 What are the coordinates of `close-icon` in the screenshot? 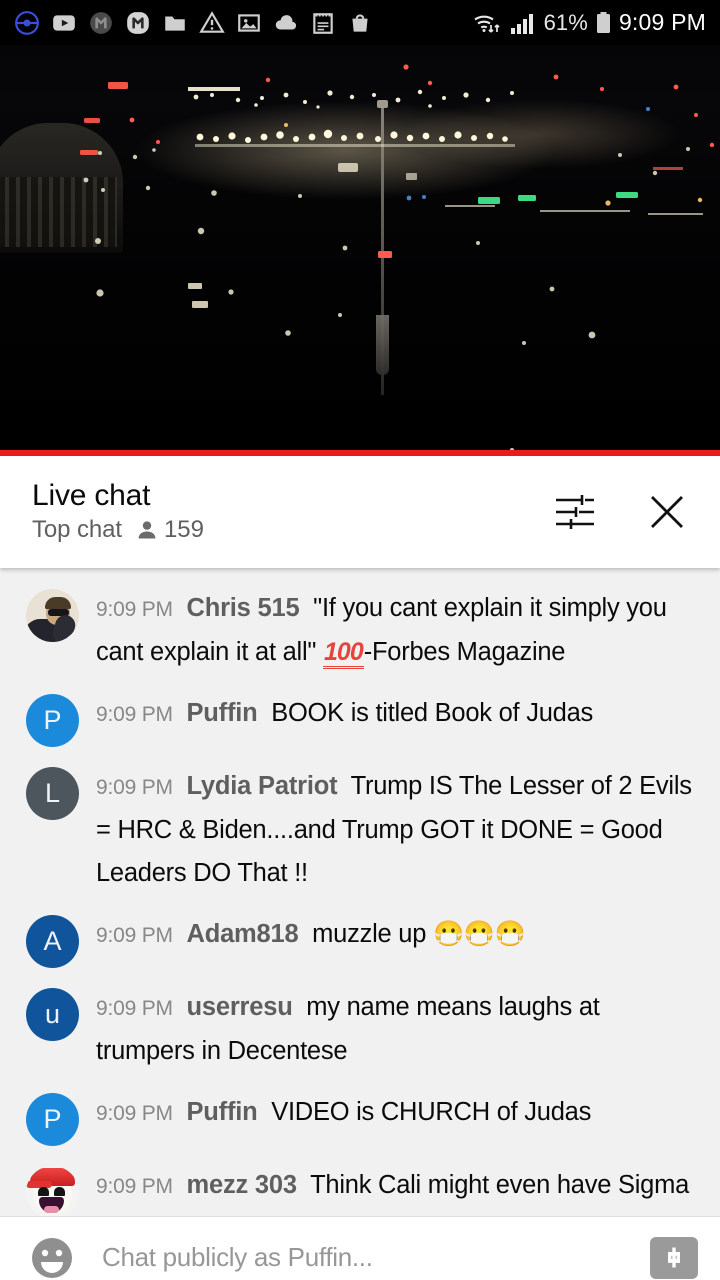 It's located at (667, 512).